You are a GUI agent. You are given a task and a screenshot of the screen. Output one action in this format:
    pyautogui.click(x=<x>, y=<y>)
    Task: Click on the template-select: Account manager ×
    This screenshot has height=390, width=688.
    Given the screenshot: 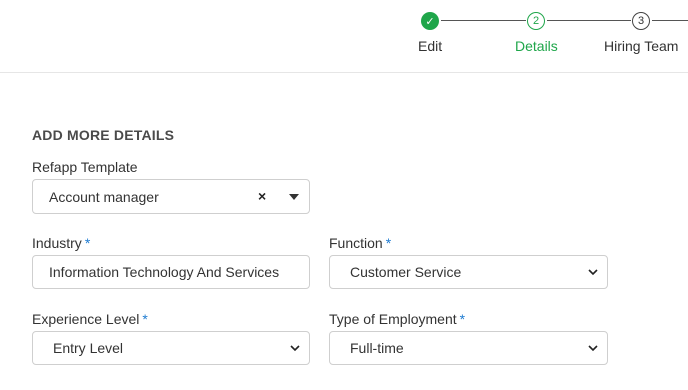 What is the action you would take?
    pyautogui.click(x=171, y=196)
    